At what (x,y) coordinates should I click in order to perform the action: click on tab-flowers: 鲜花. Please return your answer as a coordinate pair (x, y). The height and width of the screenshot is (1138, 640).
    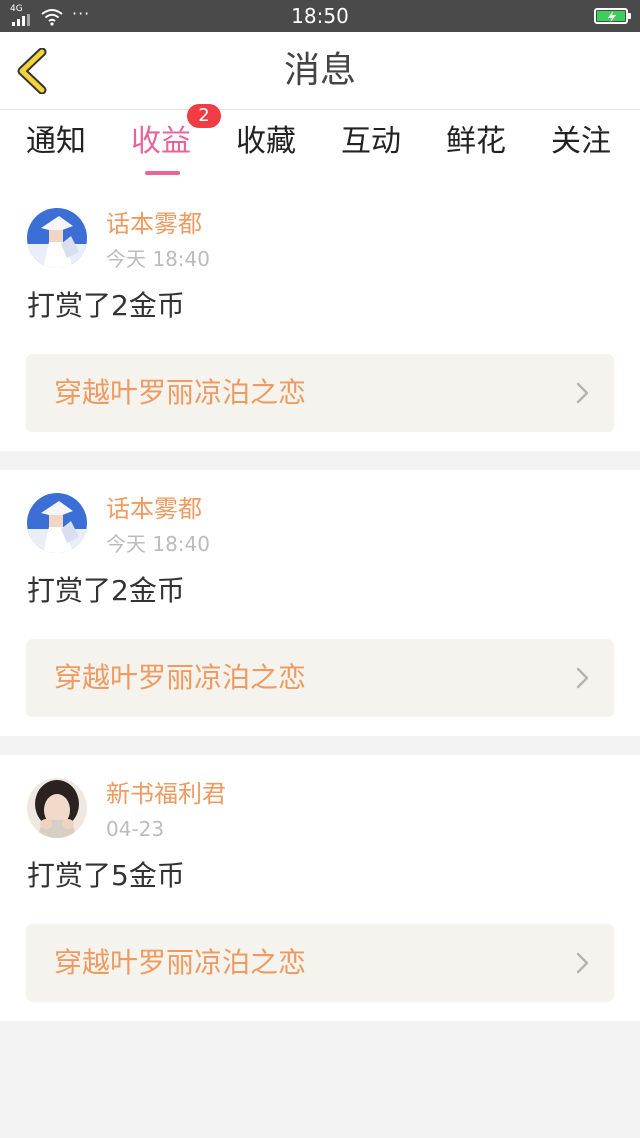
    Looking at the image, I should click on (476, 142).